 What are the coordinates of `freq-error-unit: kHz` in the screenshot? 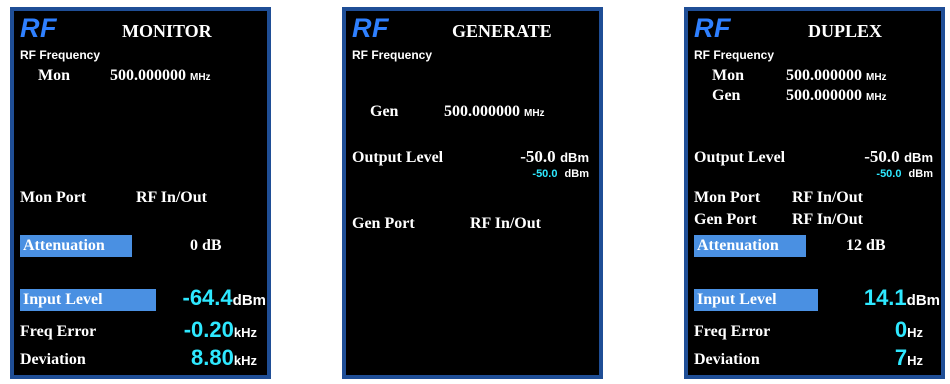 It's located at (245, 332).